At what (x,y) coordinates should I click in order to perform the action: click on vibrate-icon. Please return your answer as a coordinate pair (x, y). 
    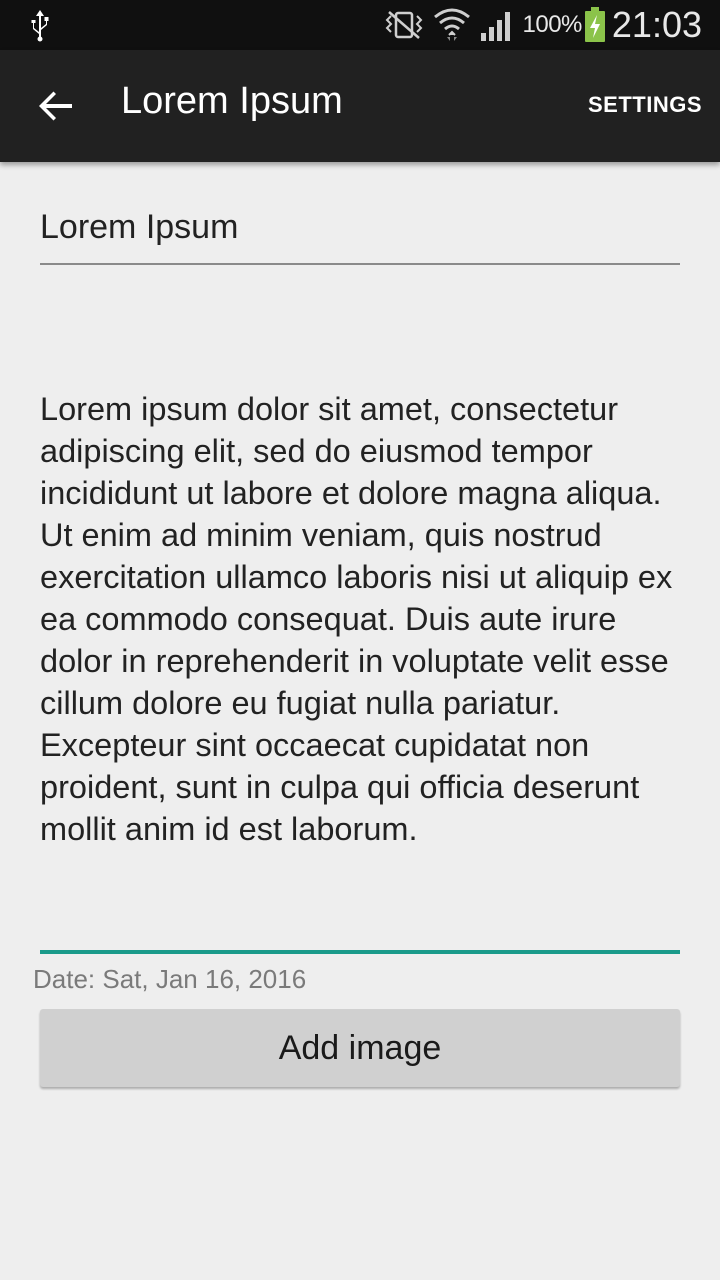
    Looking at the image, I should click on (403, 25).